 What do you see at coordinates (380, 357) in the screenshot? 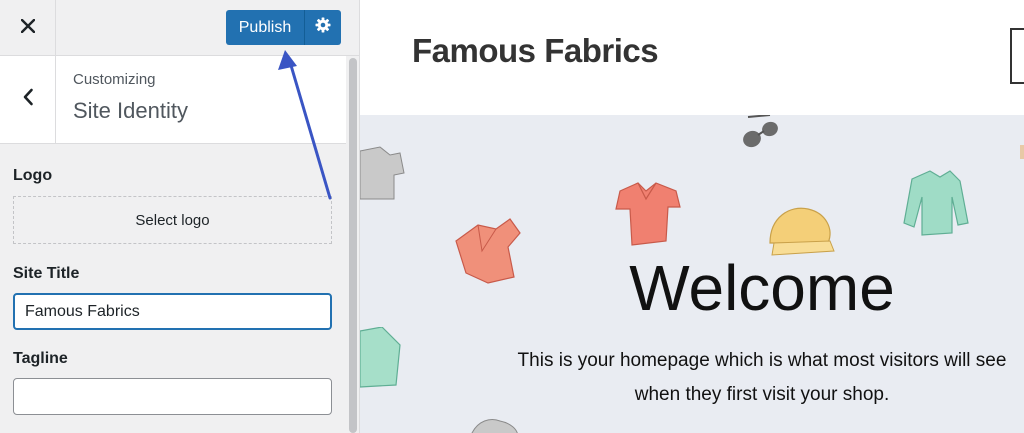
I see `mint-garment-illustration` at bounding box center [380, 357].